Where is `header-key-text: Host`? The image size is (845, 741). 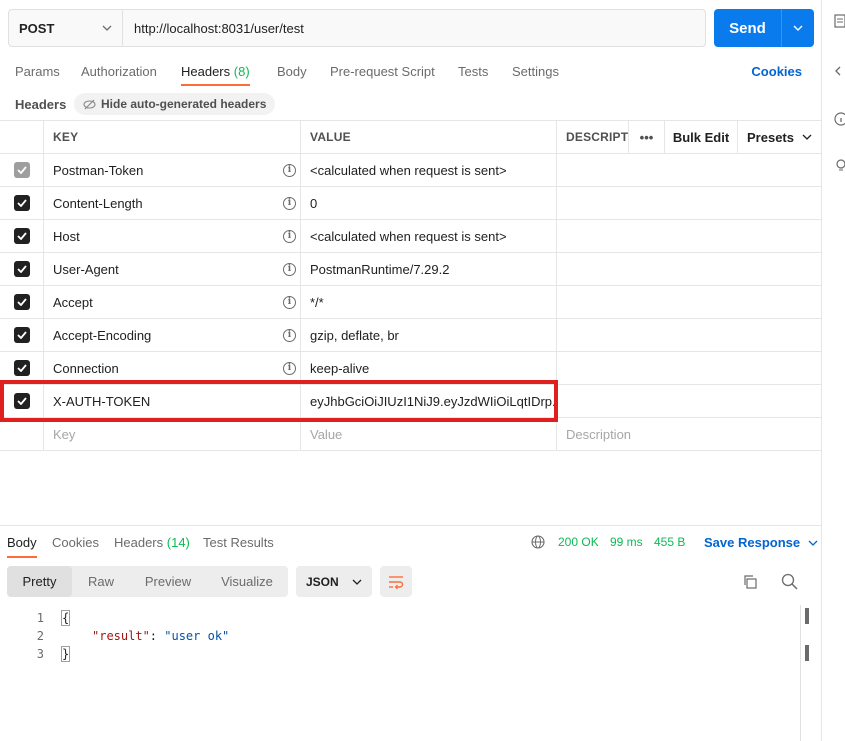 header-key-text: Host is located at coordinates (66, 236).